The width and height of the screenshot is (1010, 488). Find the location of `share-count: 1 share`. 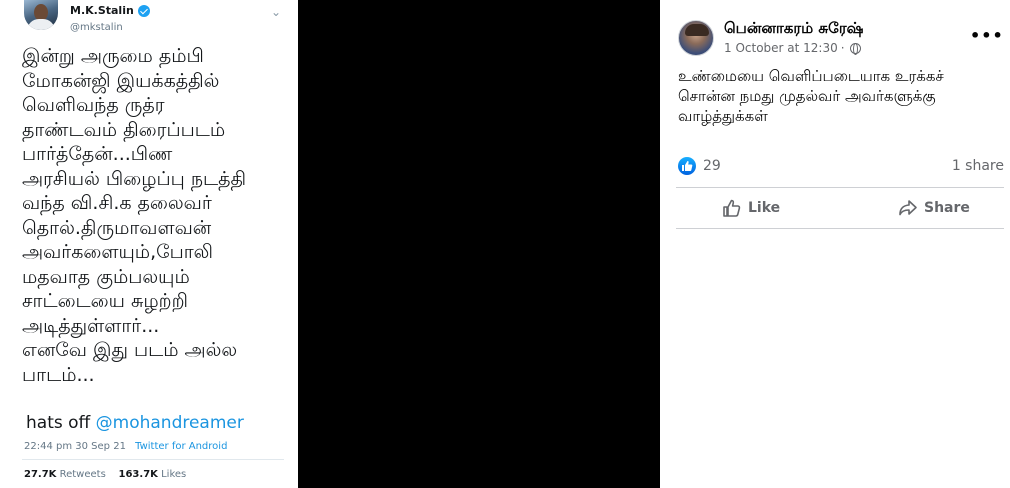

share-count: 1 share is located at coordinates (978, 166).